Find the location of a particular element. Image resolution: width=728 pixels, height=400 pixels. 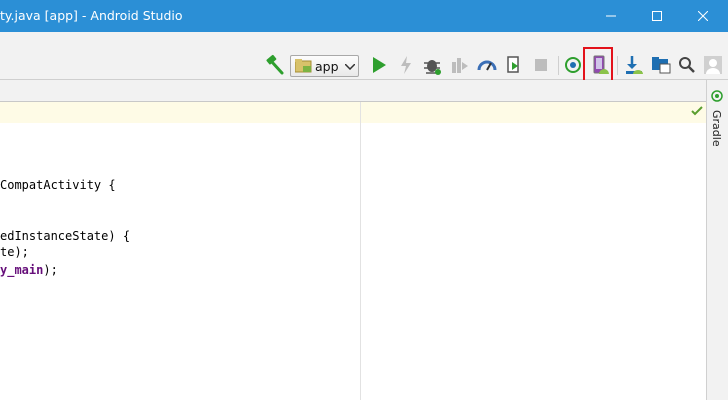

code-line: y_main); is located at coordinates (29, 270).